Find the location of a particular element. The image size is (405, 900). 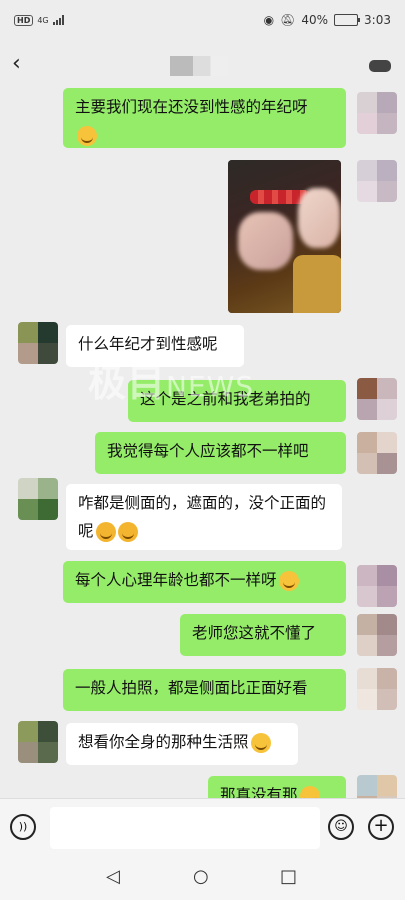

chat-header: ‹ is located at coordinates (202, 65).